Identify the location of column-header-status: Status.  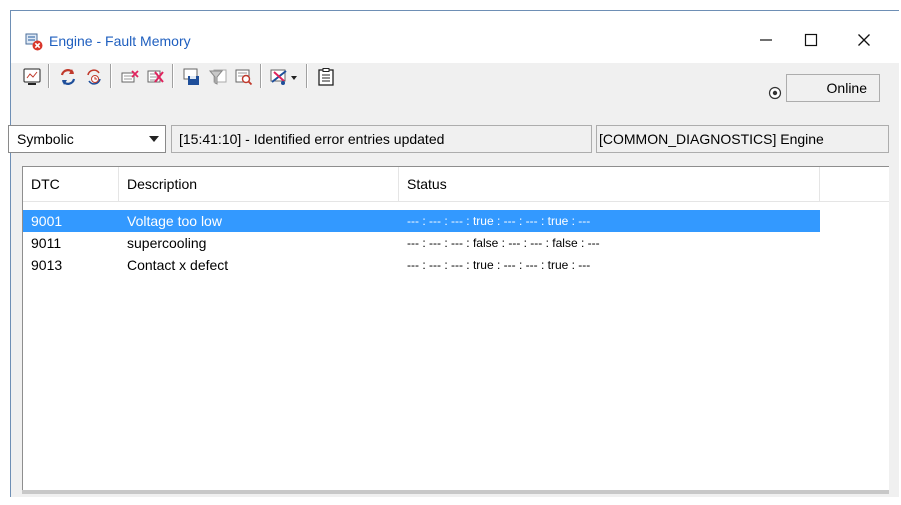
(609, 184).